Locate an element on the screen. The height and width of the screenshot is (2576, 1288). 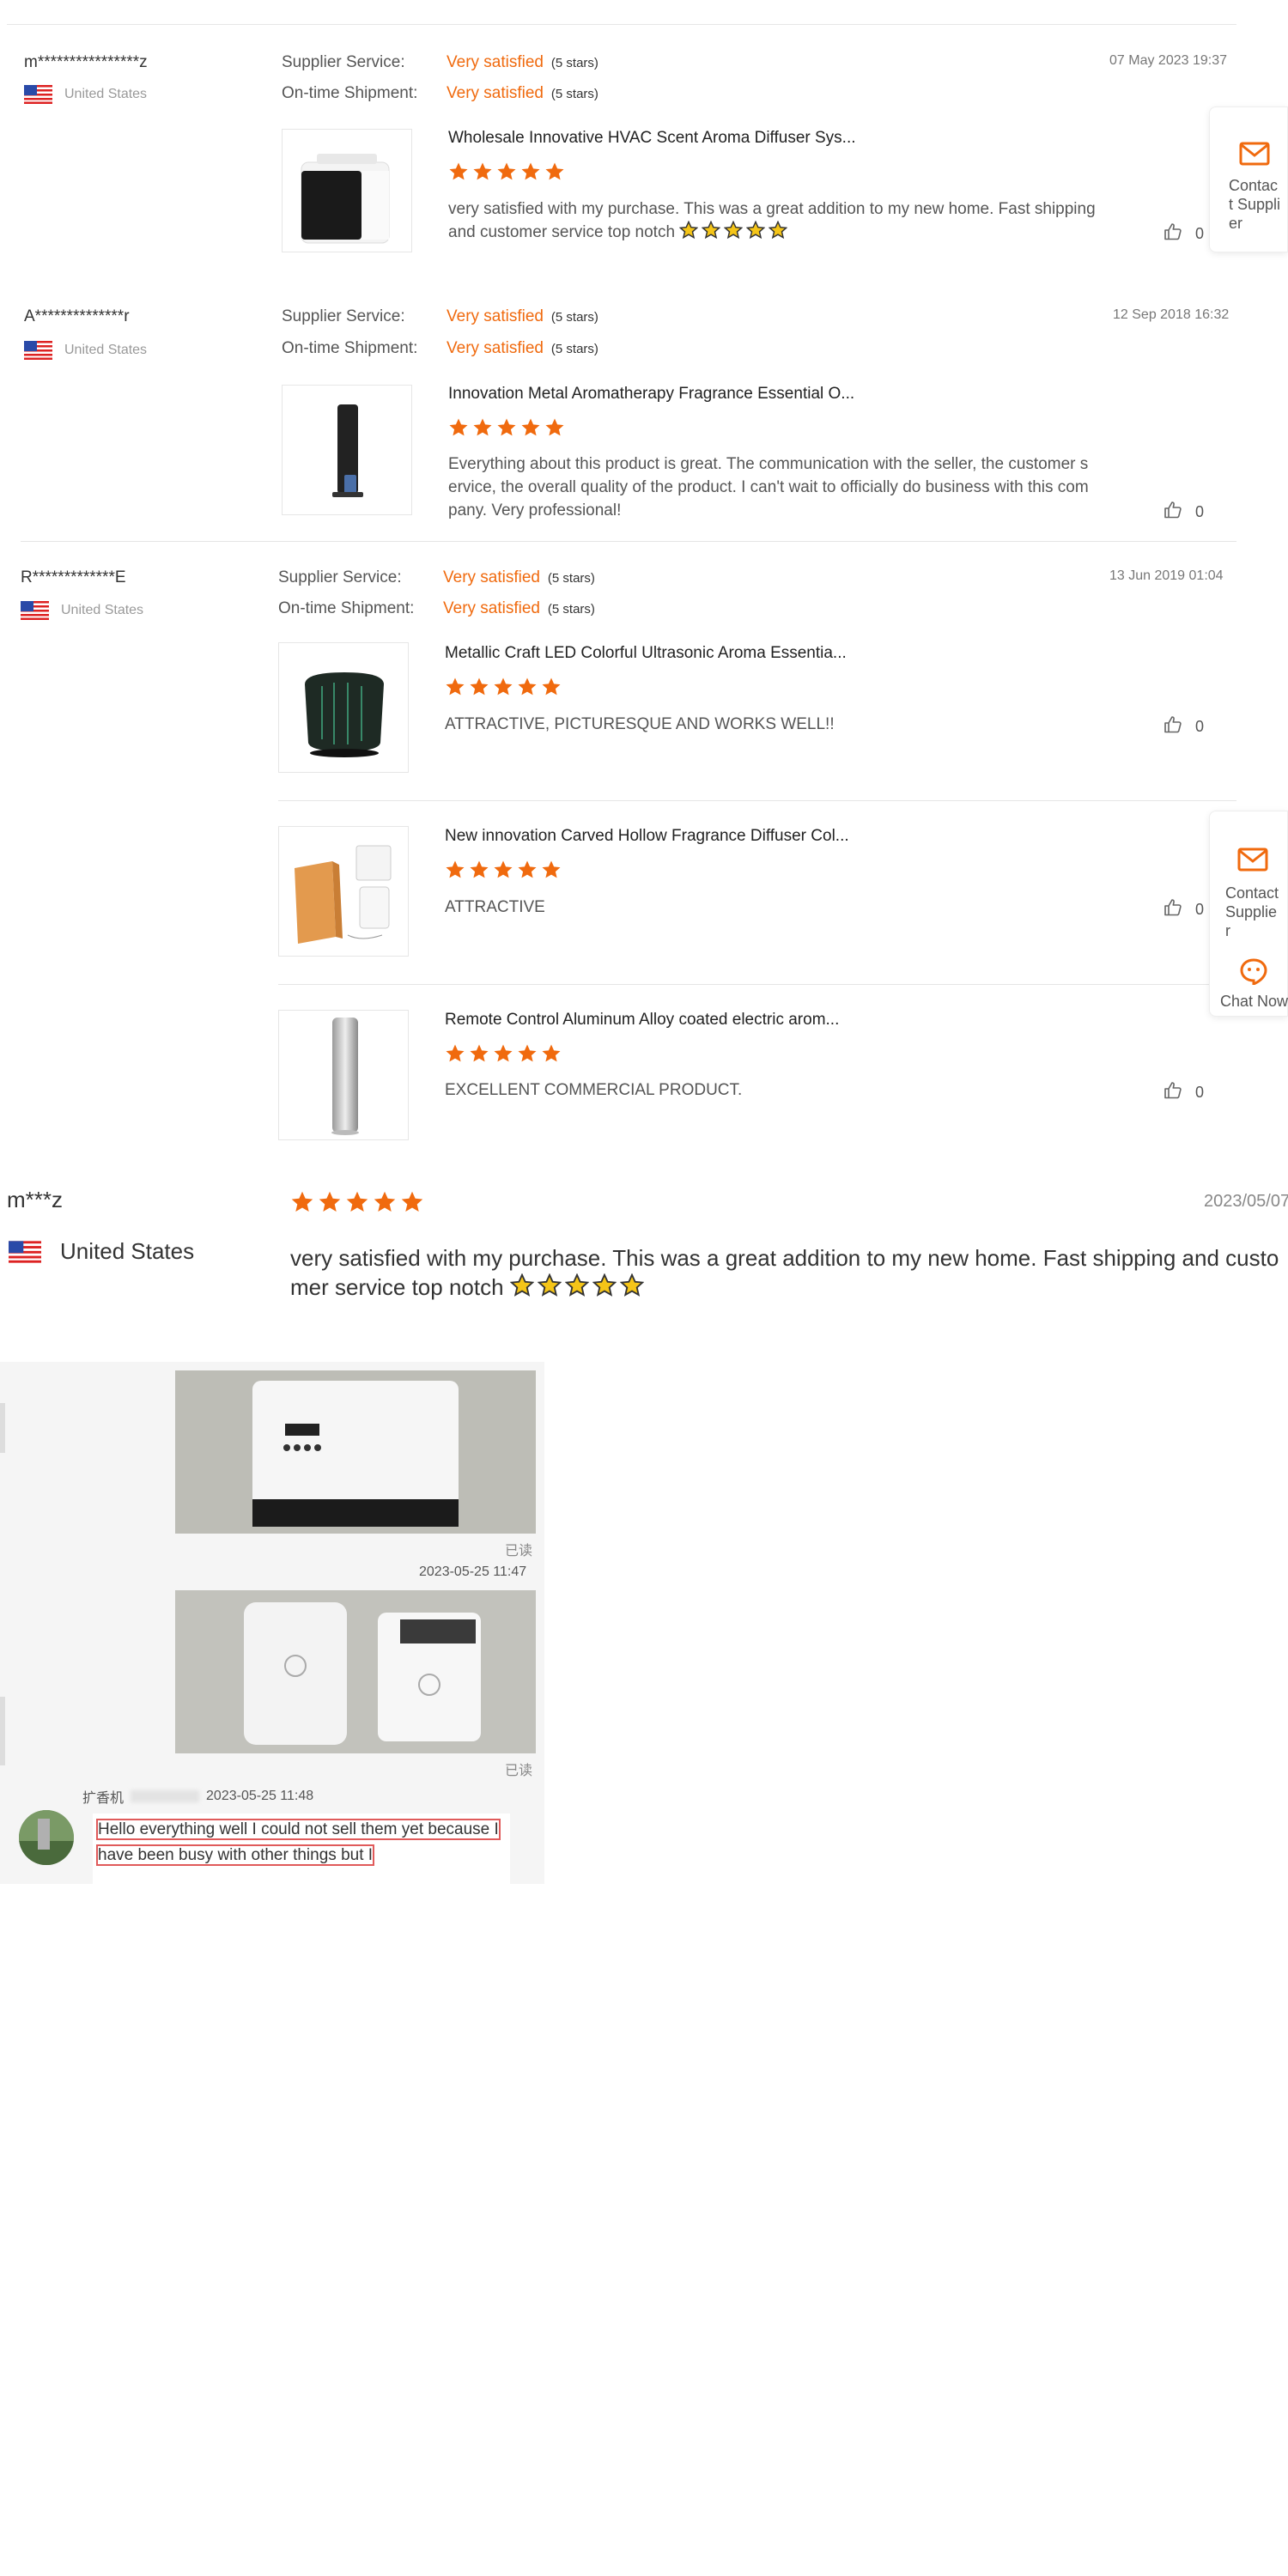
avatar is located at coordinates (46, 1837).